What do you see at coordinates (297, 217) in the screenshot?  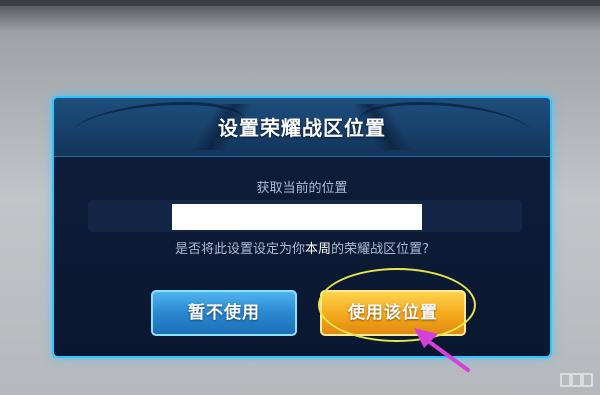 I see `location-value-field` at bounding box center [297, 217].